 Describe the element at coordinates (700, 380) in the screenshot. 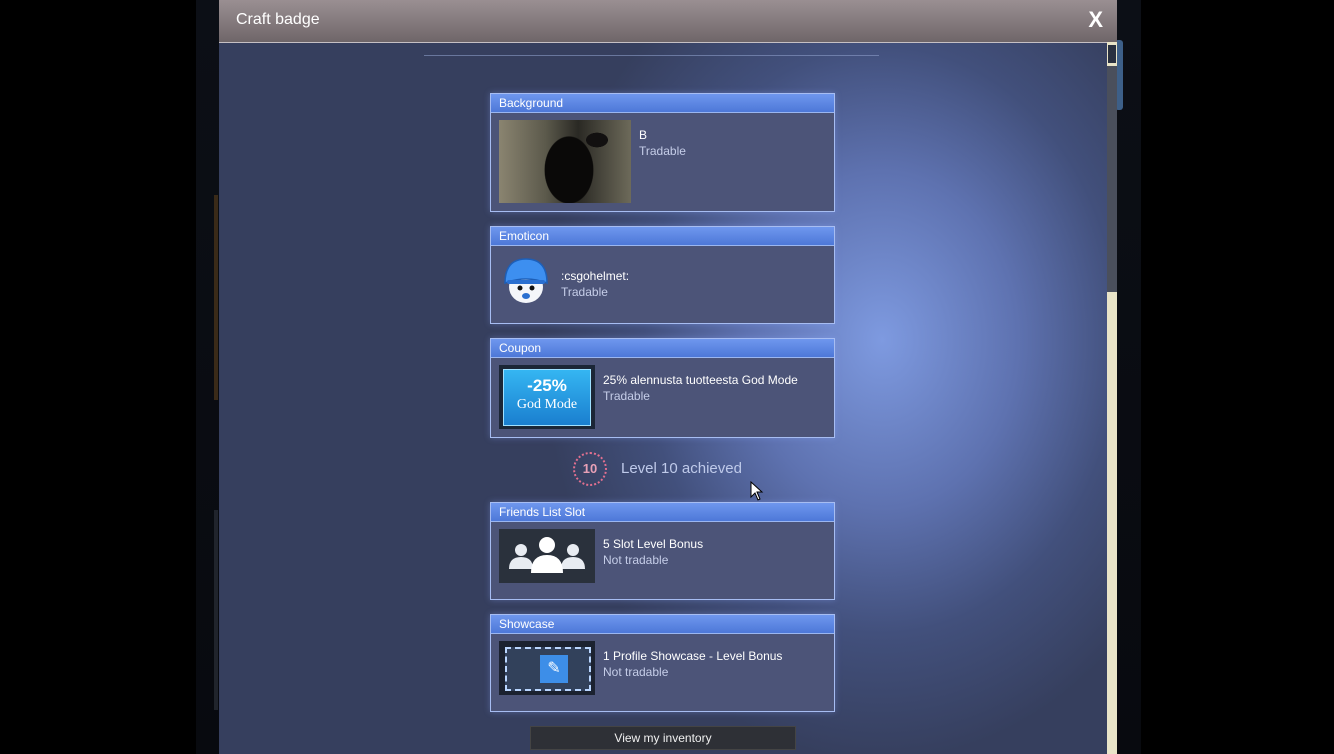

I see `reward-name: 25% alennusta tuotteesta God Mode` at that location.